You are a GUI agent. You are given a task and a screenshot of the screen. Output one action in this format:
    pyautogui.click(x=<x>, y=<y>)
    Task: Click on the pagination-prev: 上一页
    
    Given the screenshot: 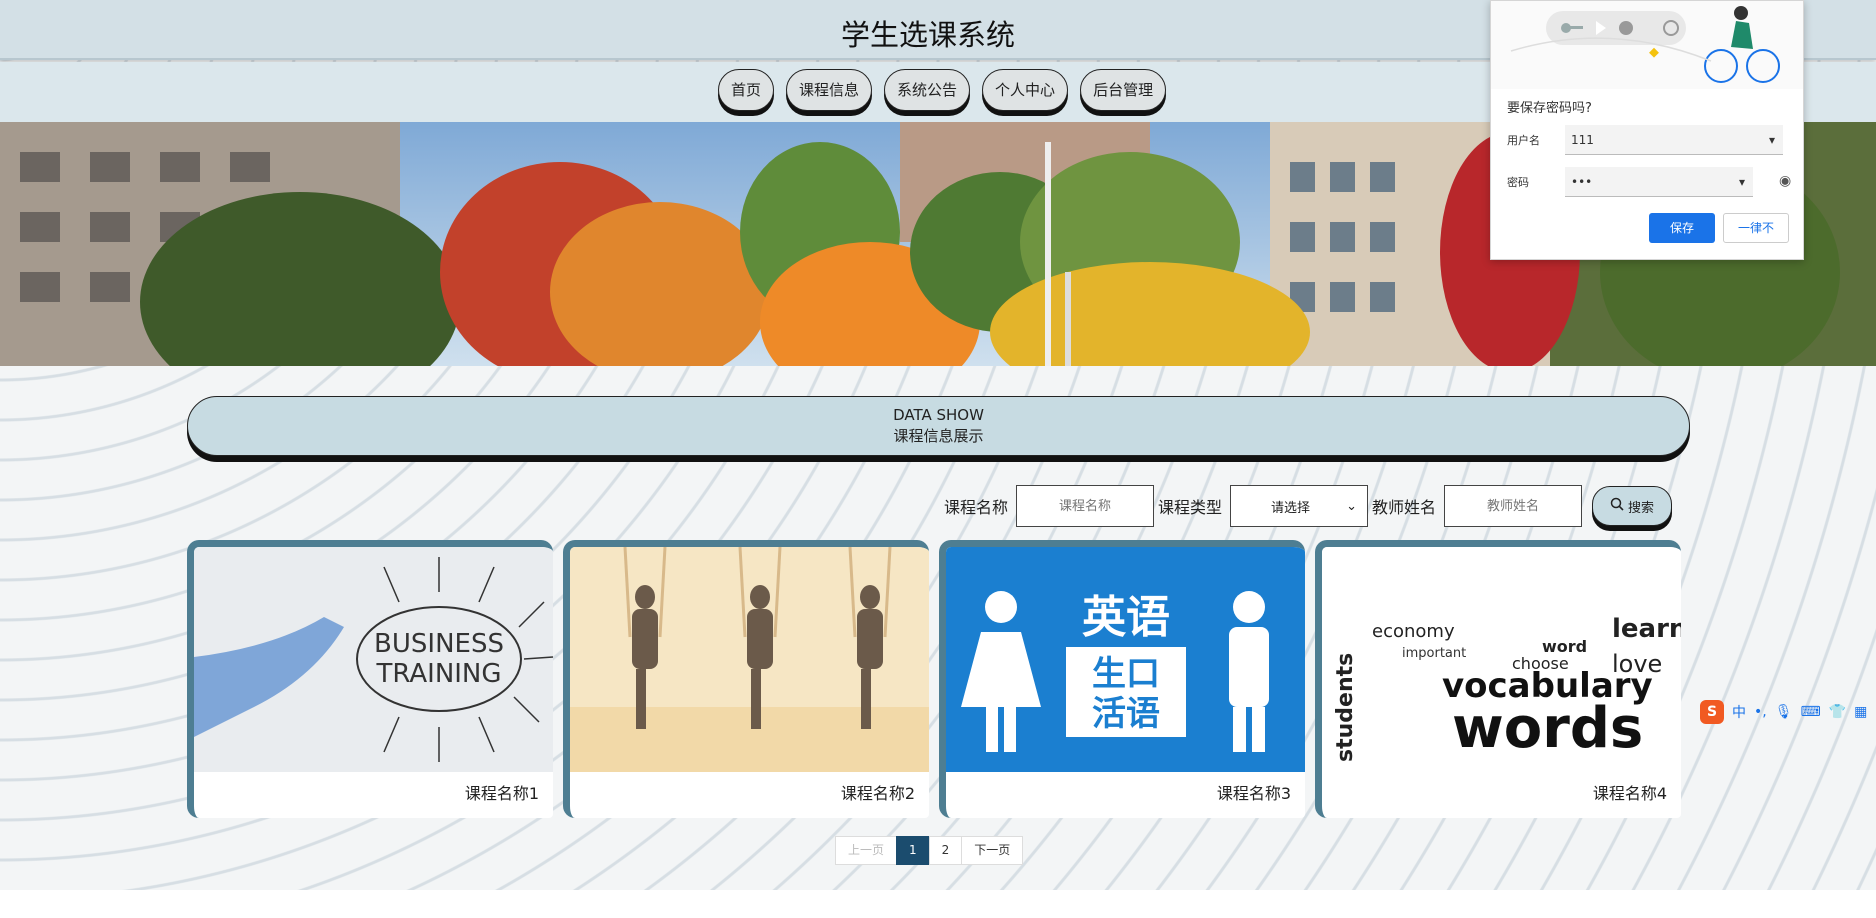 What is the action you would take?
    pyautogui.click(x=866, y=850)
    